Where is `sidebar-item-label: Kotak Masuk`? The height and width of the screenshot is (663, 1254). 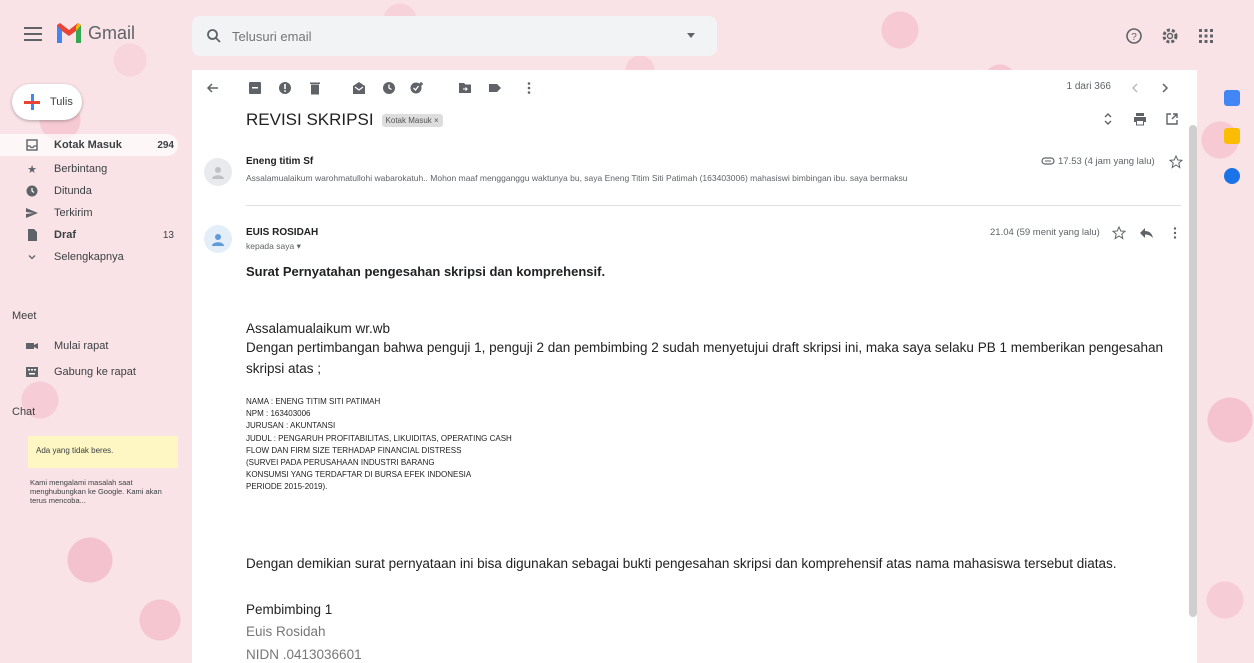 sidebar-item-label: Kotak Masuk is located at coordinates (88, 145).